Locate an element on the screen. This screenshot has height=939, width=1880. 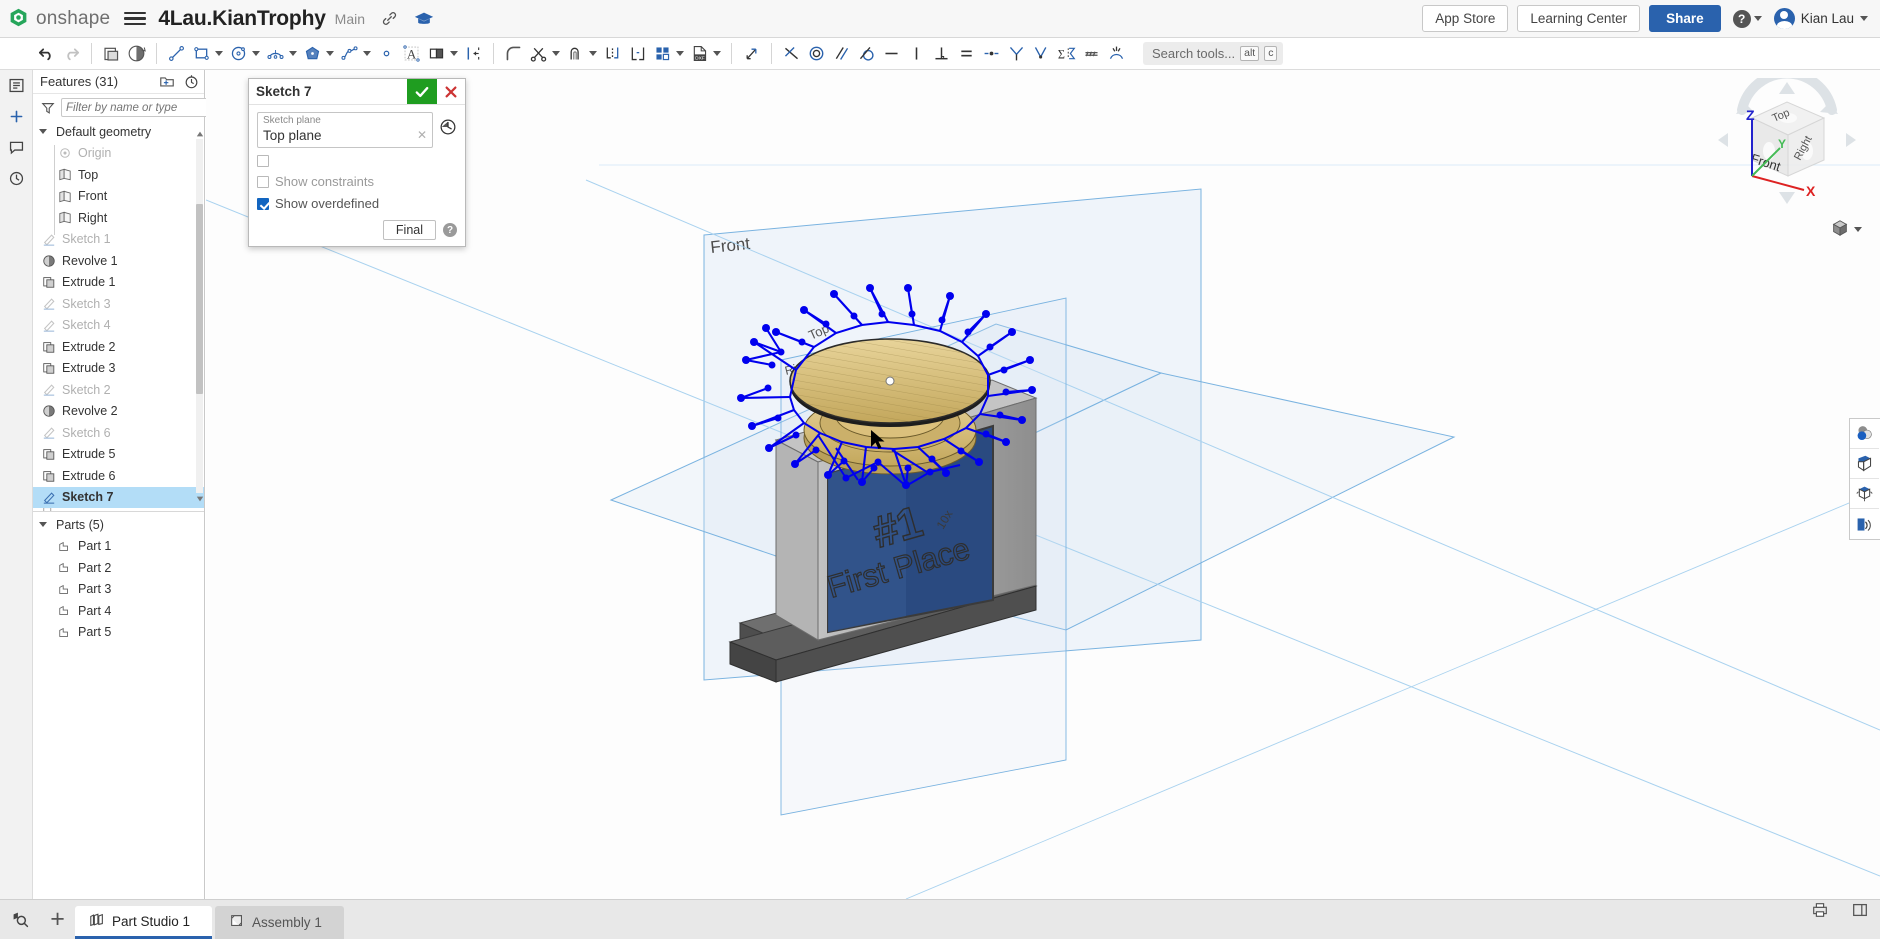
feature-row-sketch-3: Sketch 3 is located at coordinates (118, 304).